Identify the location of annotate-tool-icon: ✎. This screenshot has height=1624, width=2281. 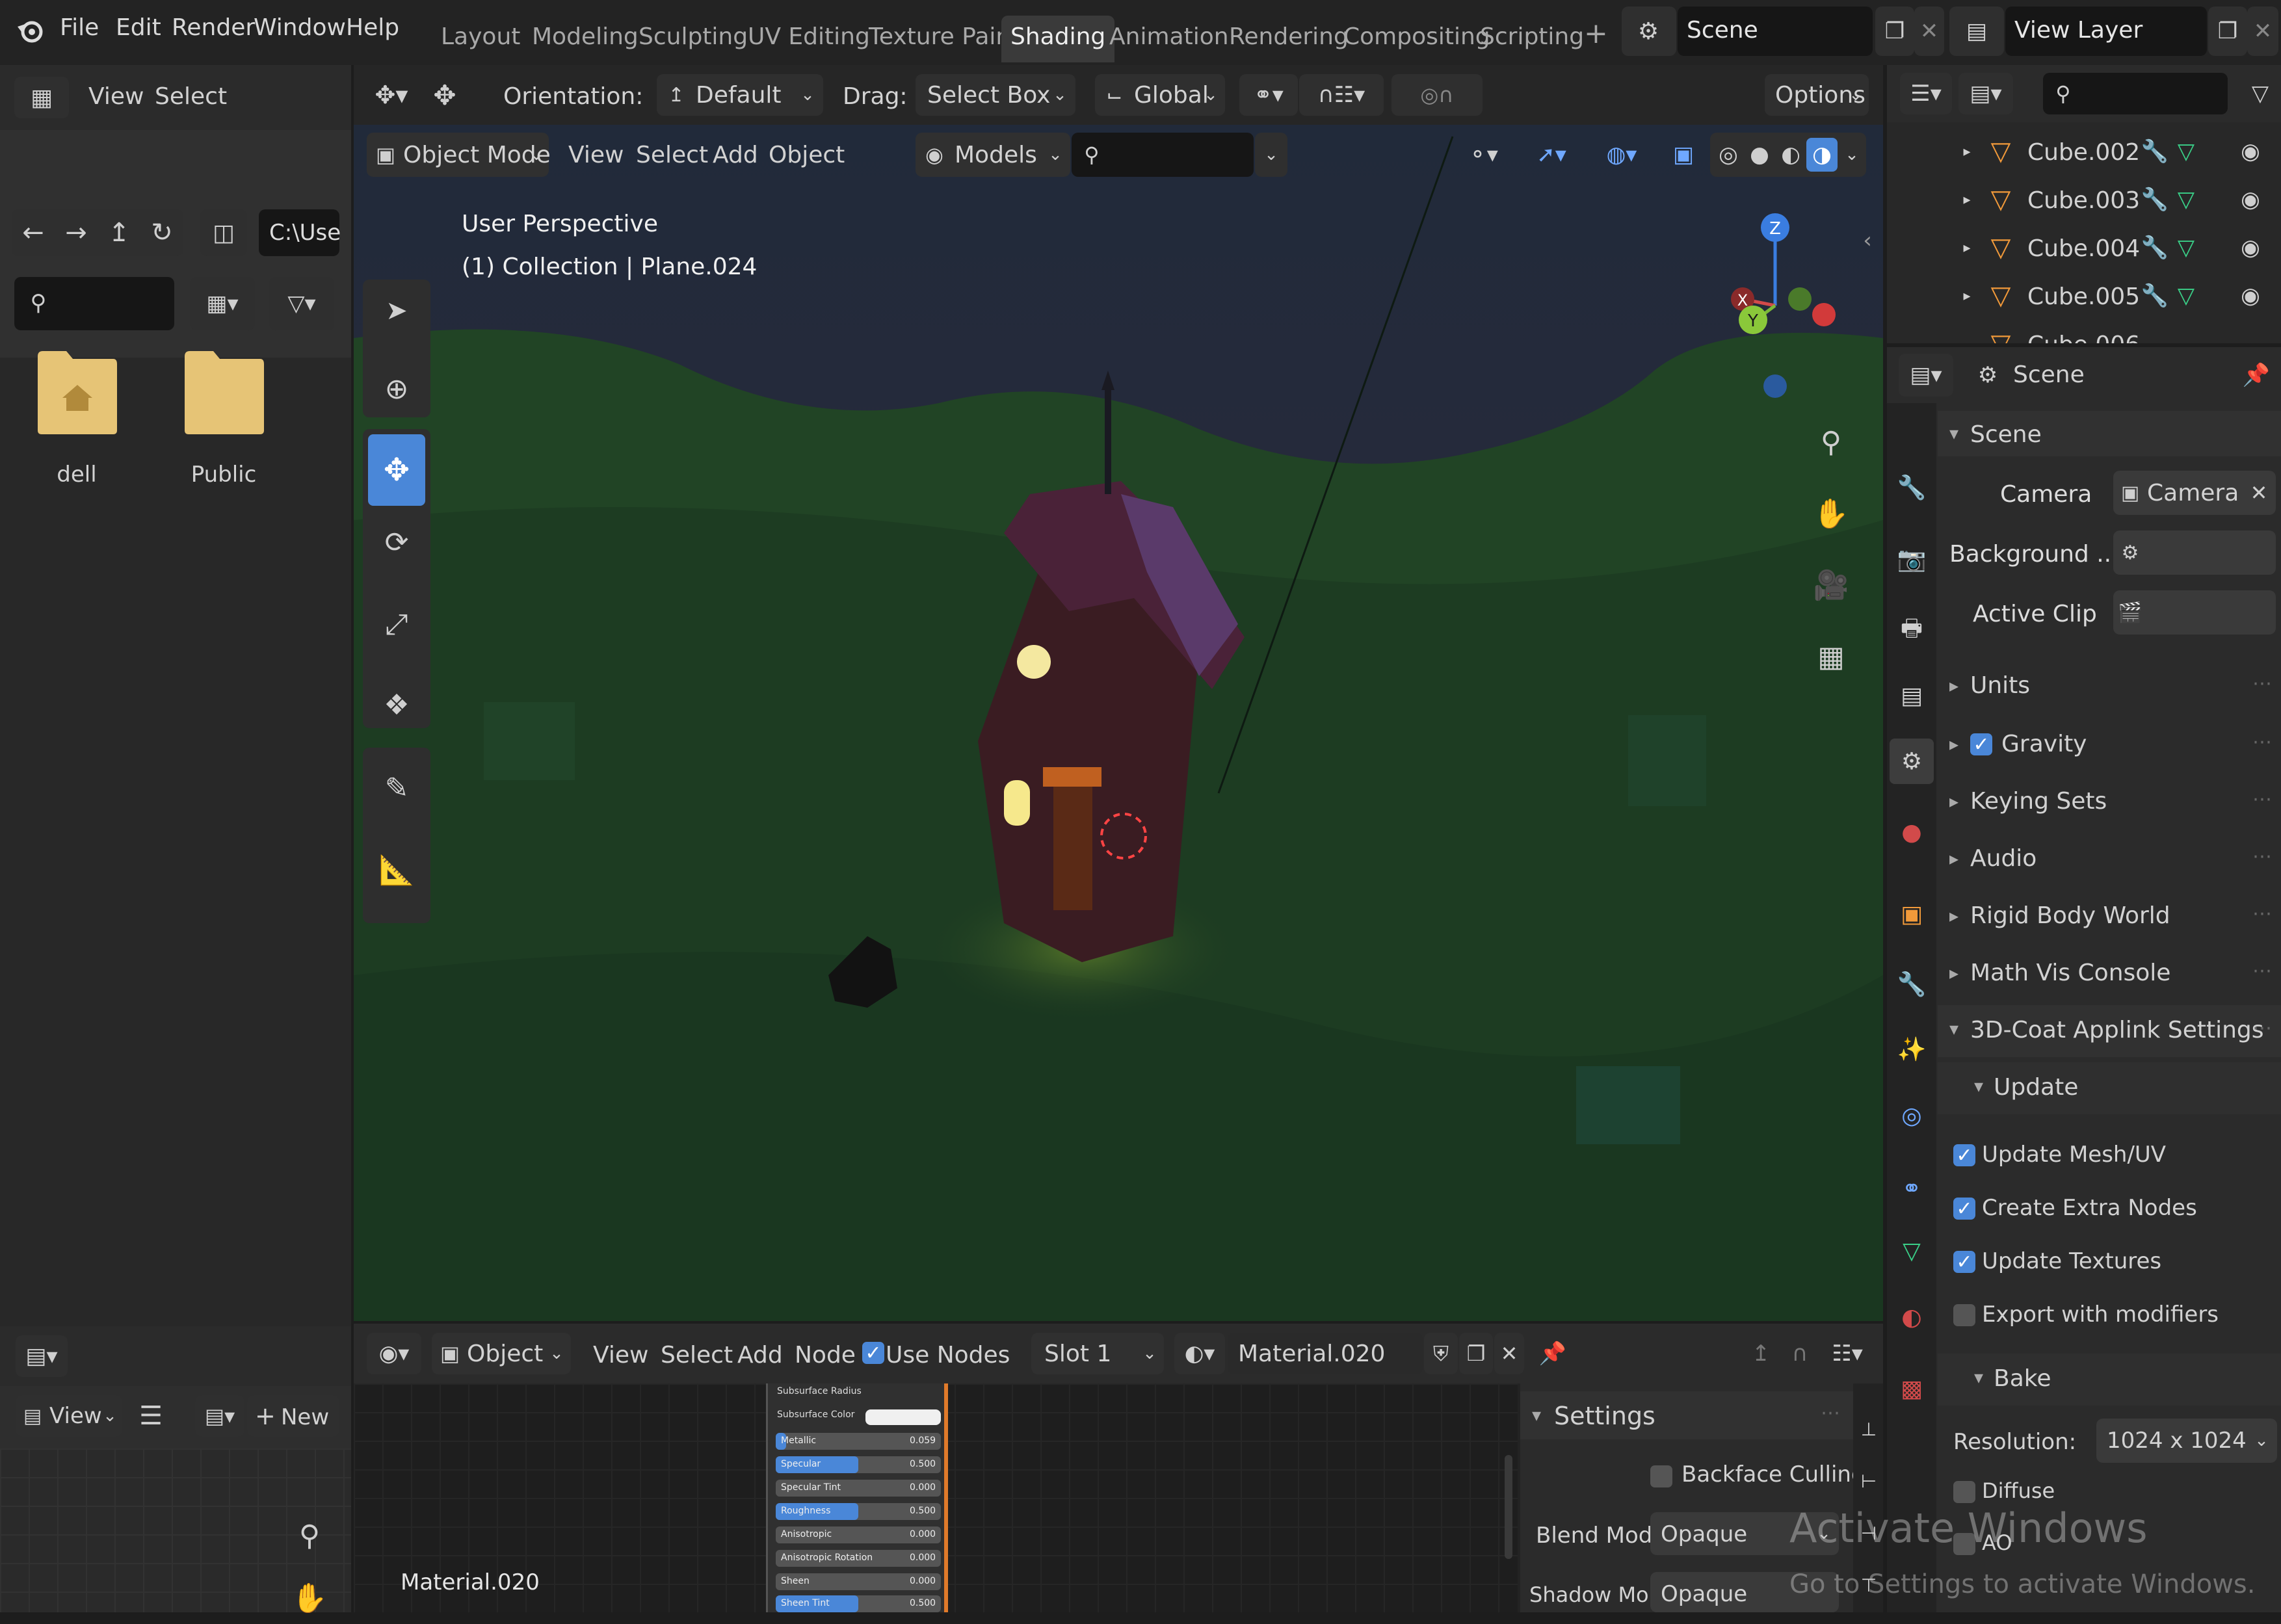
(396, 788).